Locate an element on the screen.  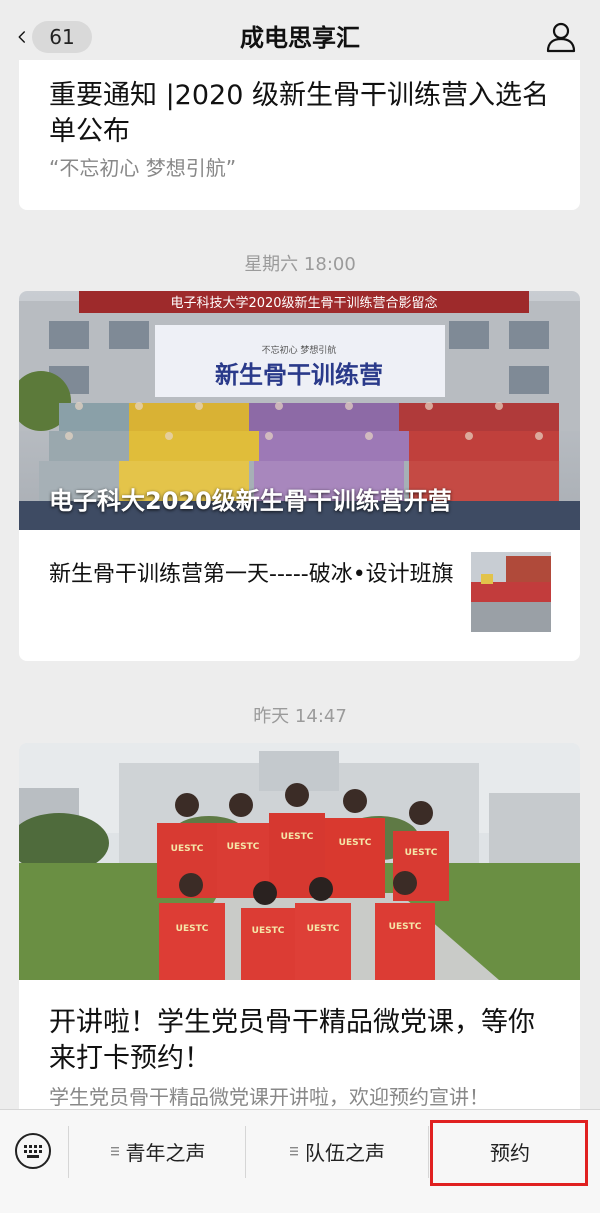
article-headline: 开讲啦！学生党员骨干精品微党课，等你来打卡预约！ is located at coordinates (292, 1040).